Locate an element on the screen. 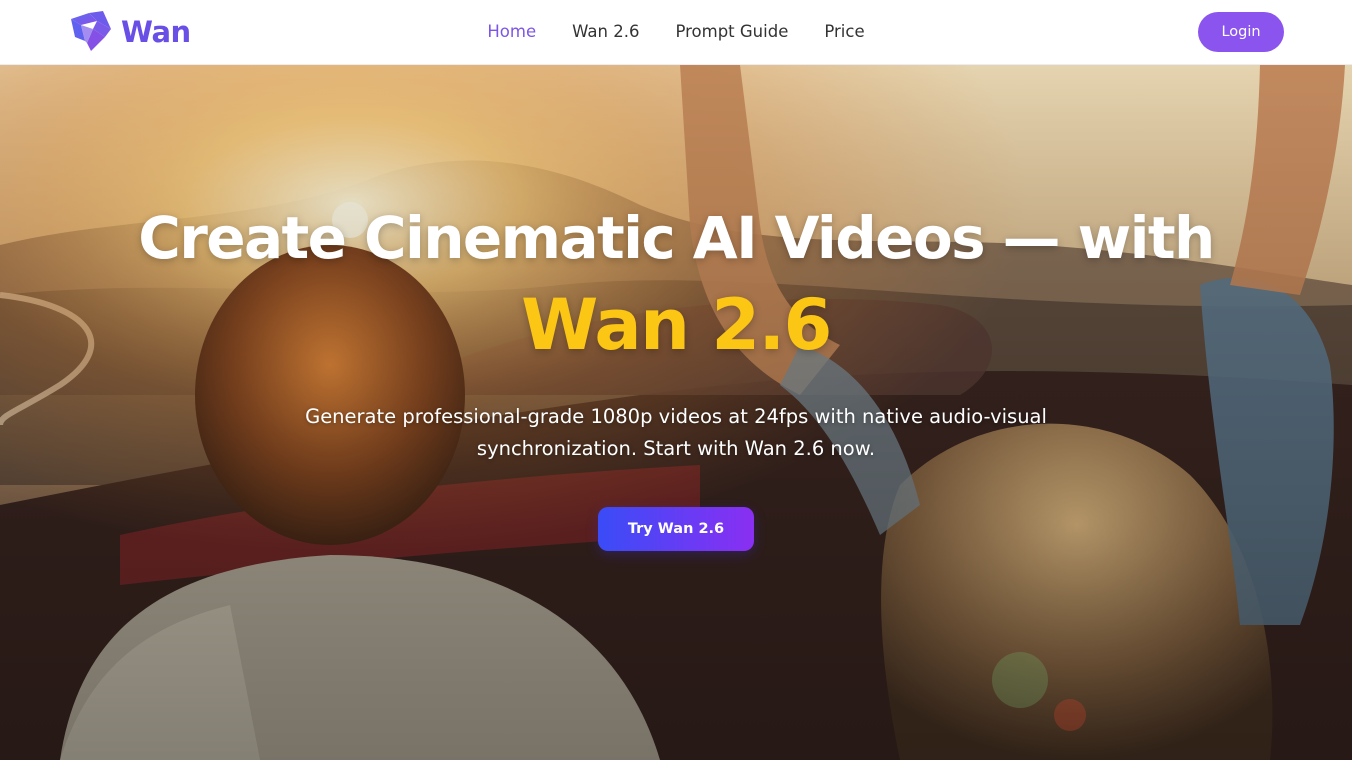  try-wan-button: Try Wan 2.6 is located at coordinates (676, 529).